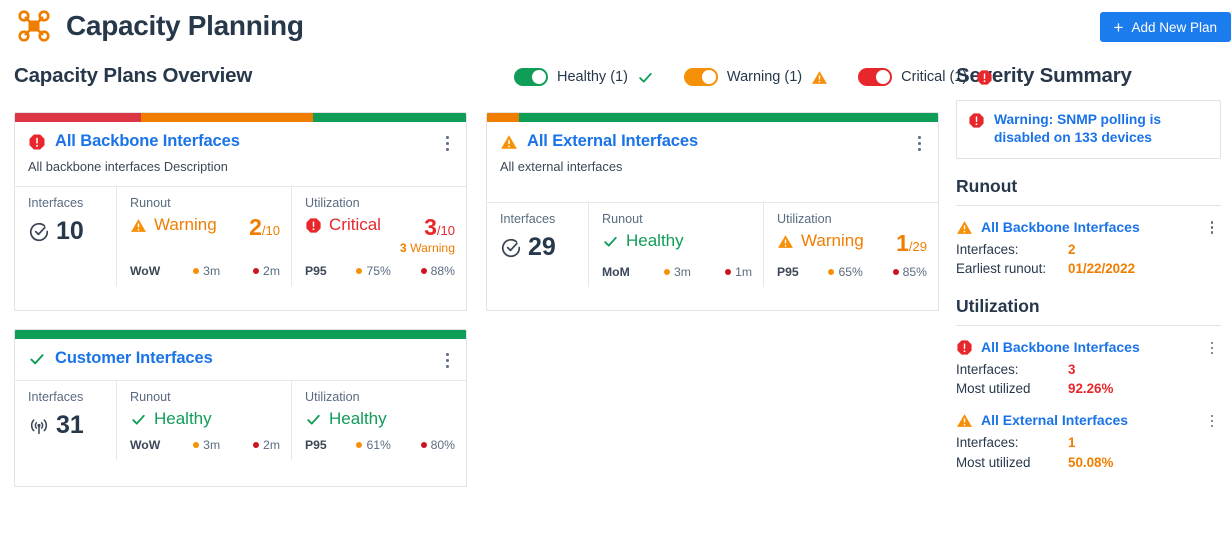 The width and height of the screenshot is (1231, 542). I want to click on interfaces-value: 31, so click(70, 425).